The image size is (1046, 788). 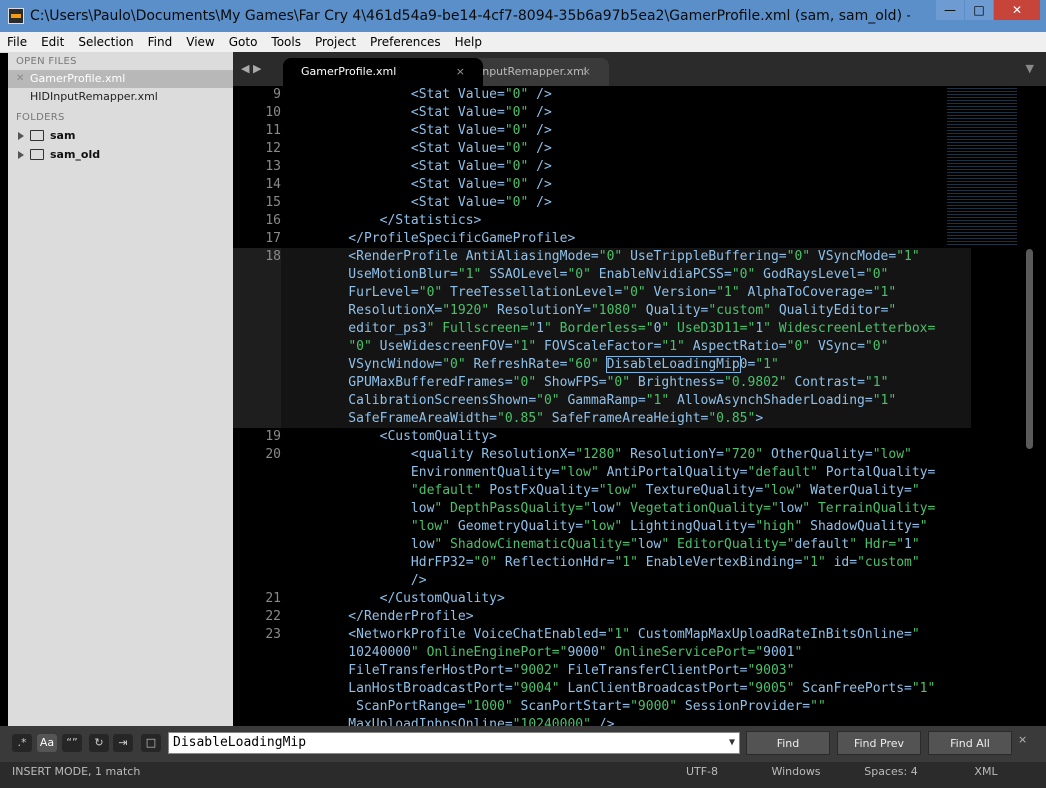 What do you see at coordinates (23, 79) in the screenshot?
I see `close-file-icon: ✕` at bounding box center [23, 79].